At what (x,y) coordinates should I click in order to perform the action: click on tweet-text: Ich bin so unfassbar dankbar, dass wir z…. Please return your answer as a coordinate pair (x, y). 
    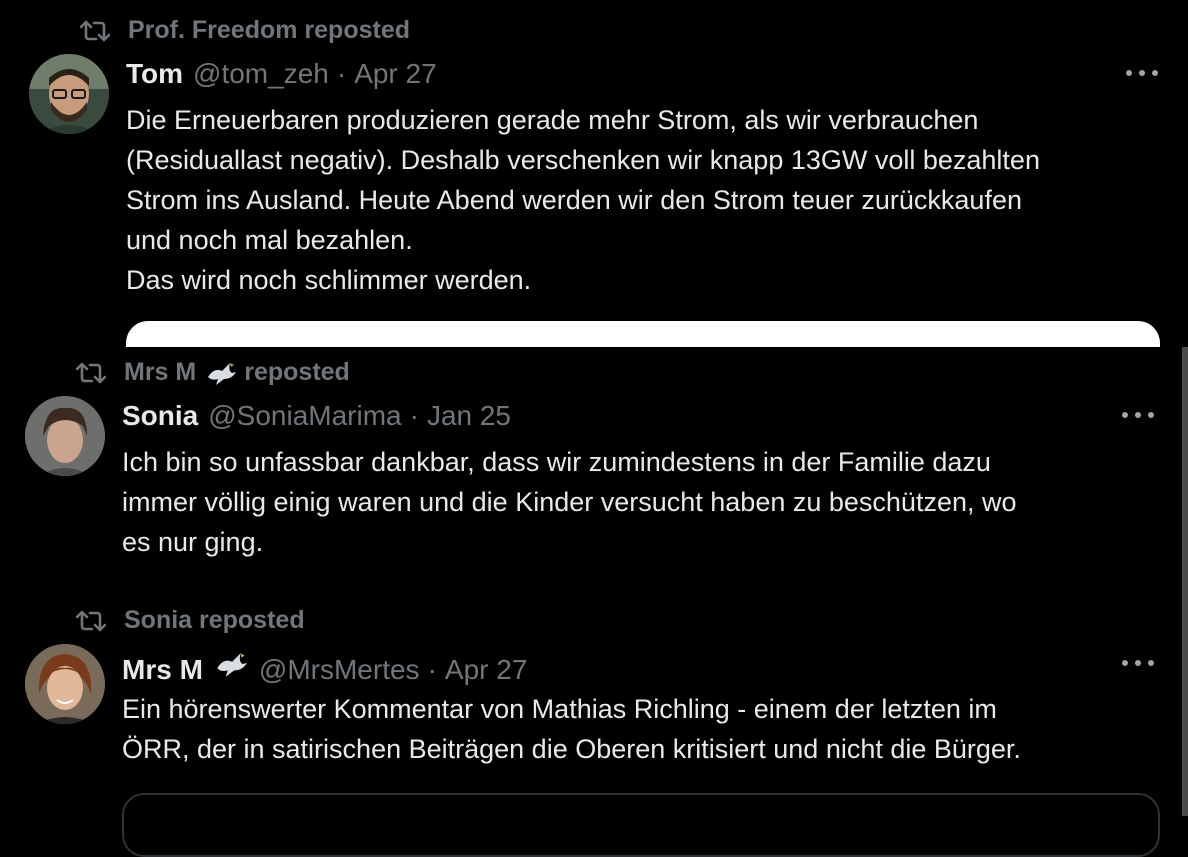
    Looking at the image, I should click on (569, 502).